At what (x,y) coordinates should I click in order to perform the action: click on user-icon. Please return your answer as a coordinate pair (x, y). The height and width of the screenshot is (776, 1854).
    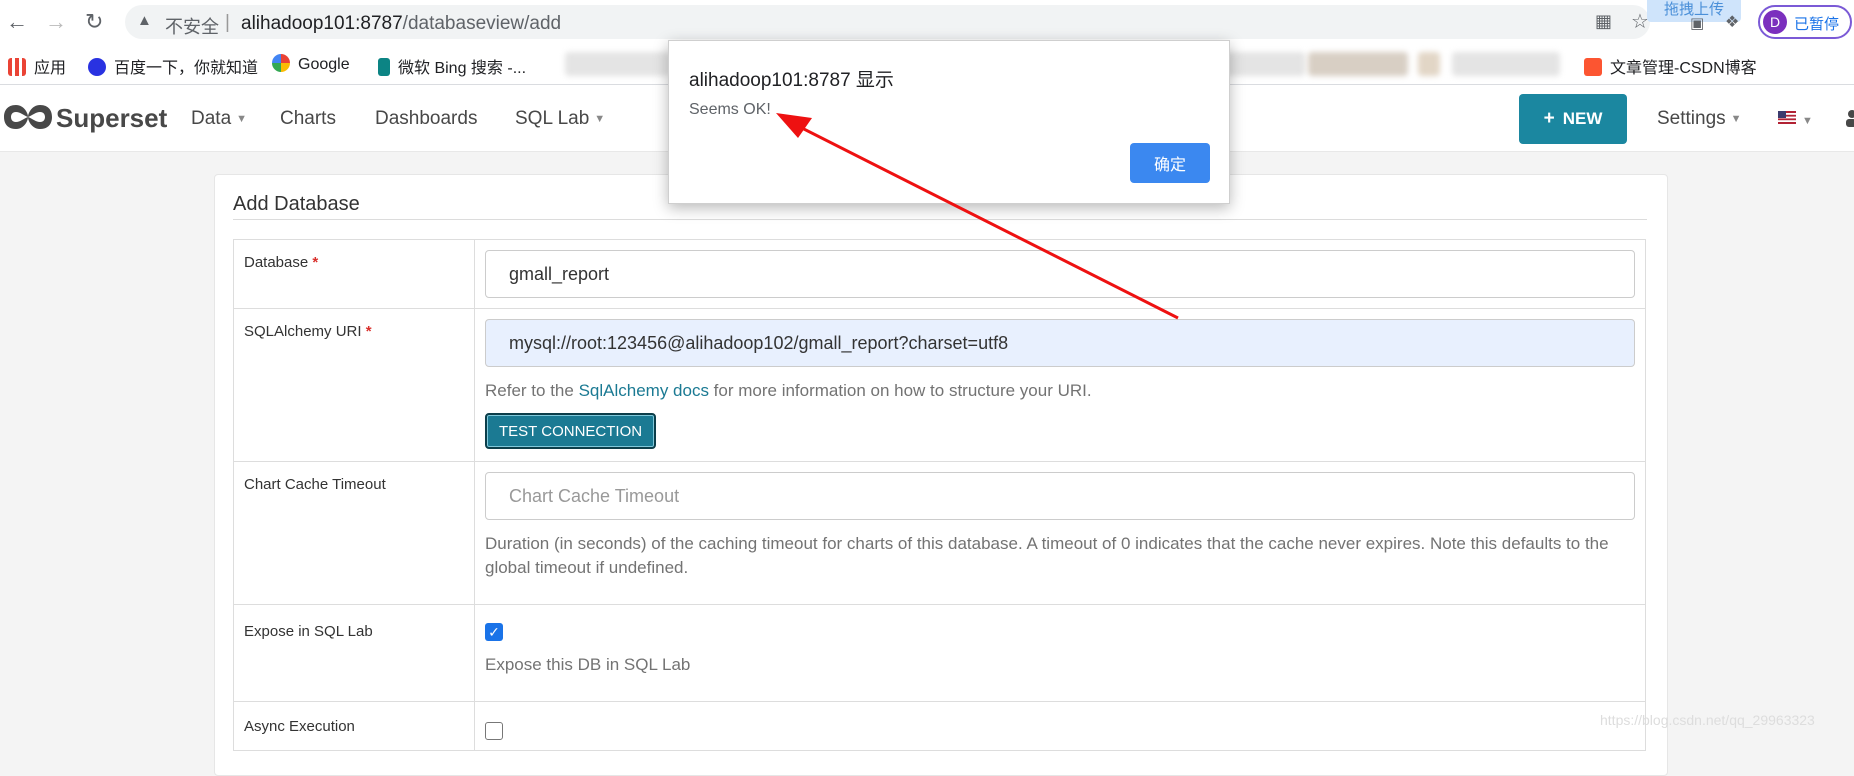
    Looking at the image, I should click on (1849, 118).